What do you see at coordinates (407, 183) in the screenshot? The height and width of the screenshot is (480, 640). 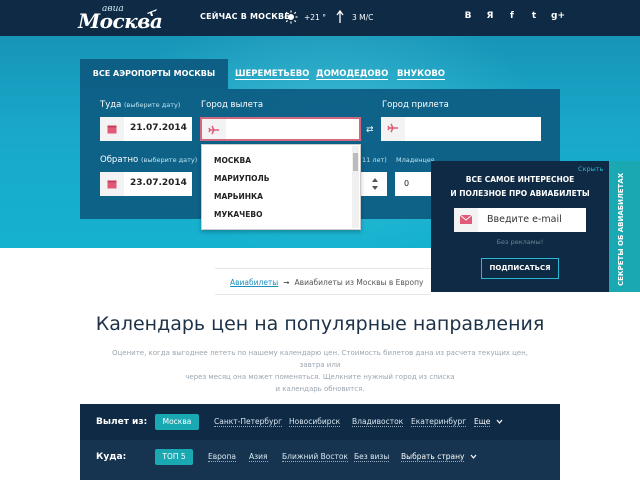 I see `infants-value: 0` at bounding box center [407, 183].